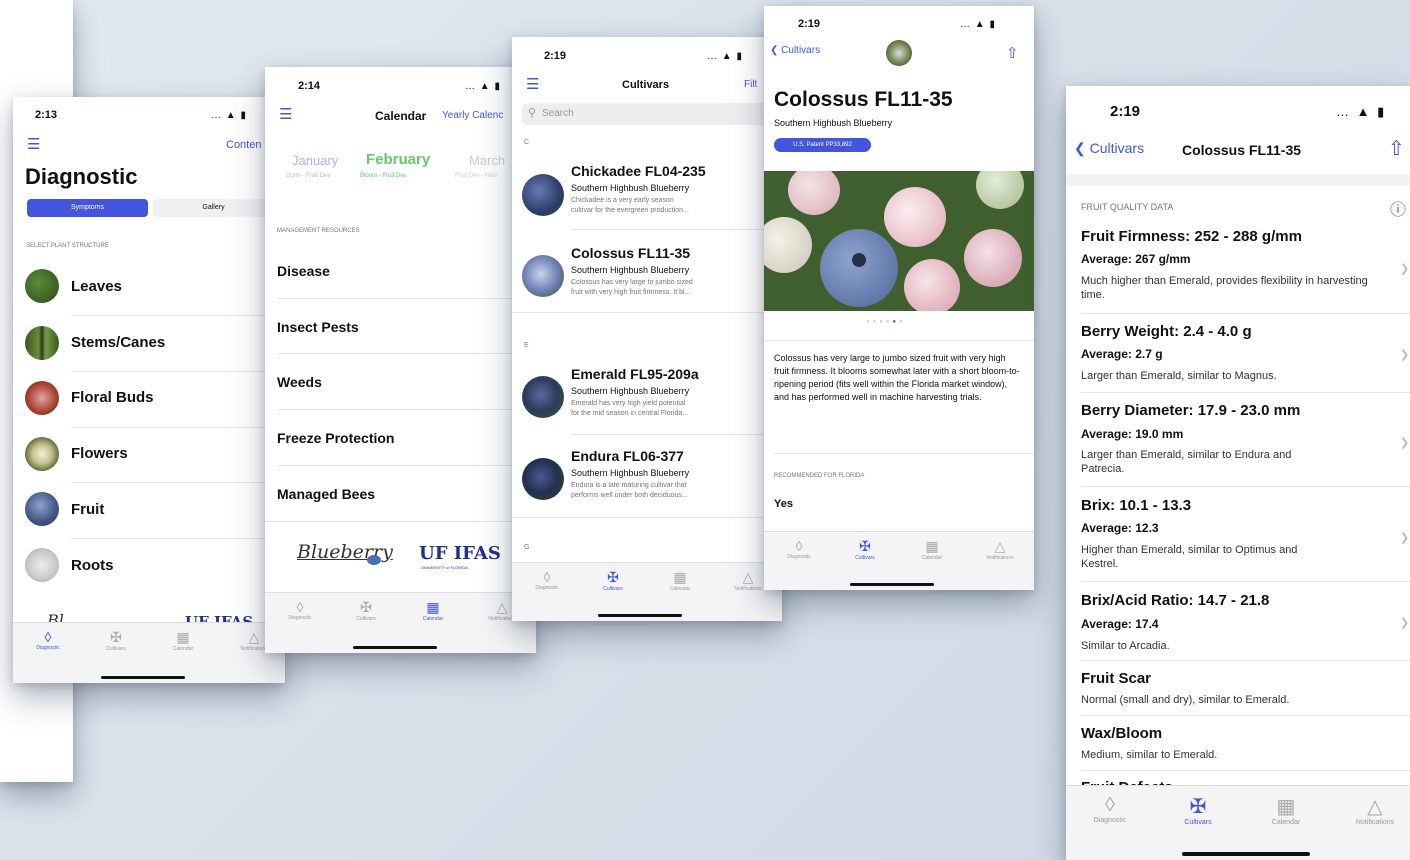  I want to click on list-item-label: Flowers, so click(99, 453).